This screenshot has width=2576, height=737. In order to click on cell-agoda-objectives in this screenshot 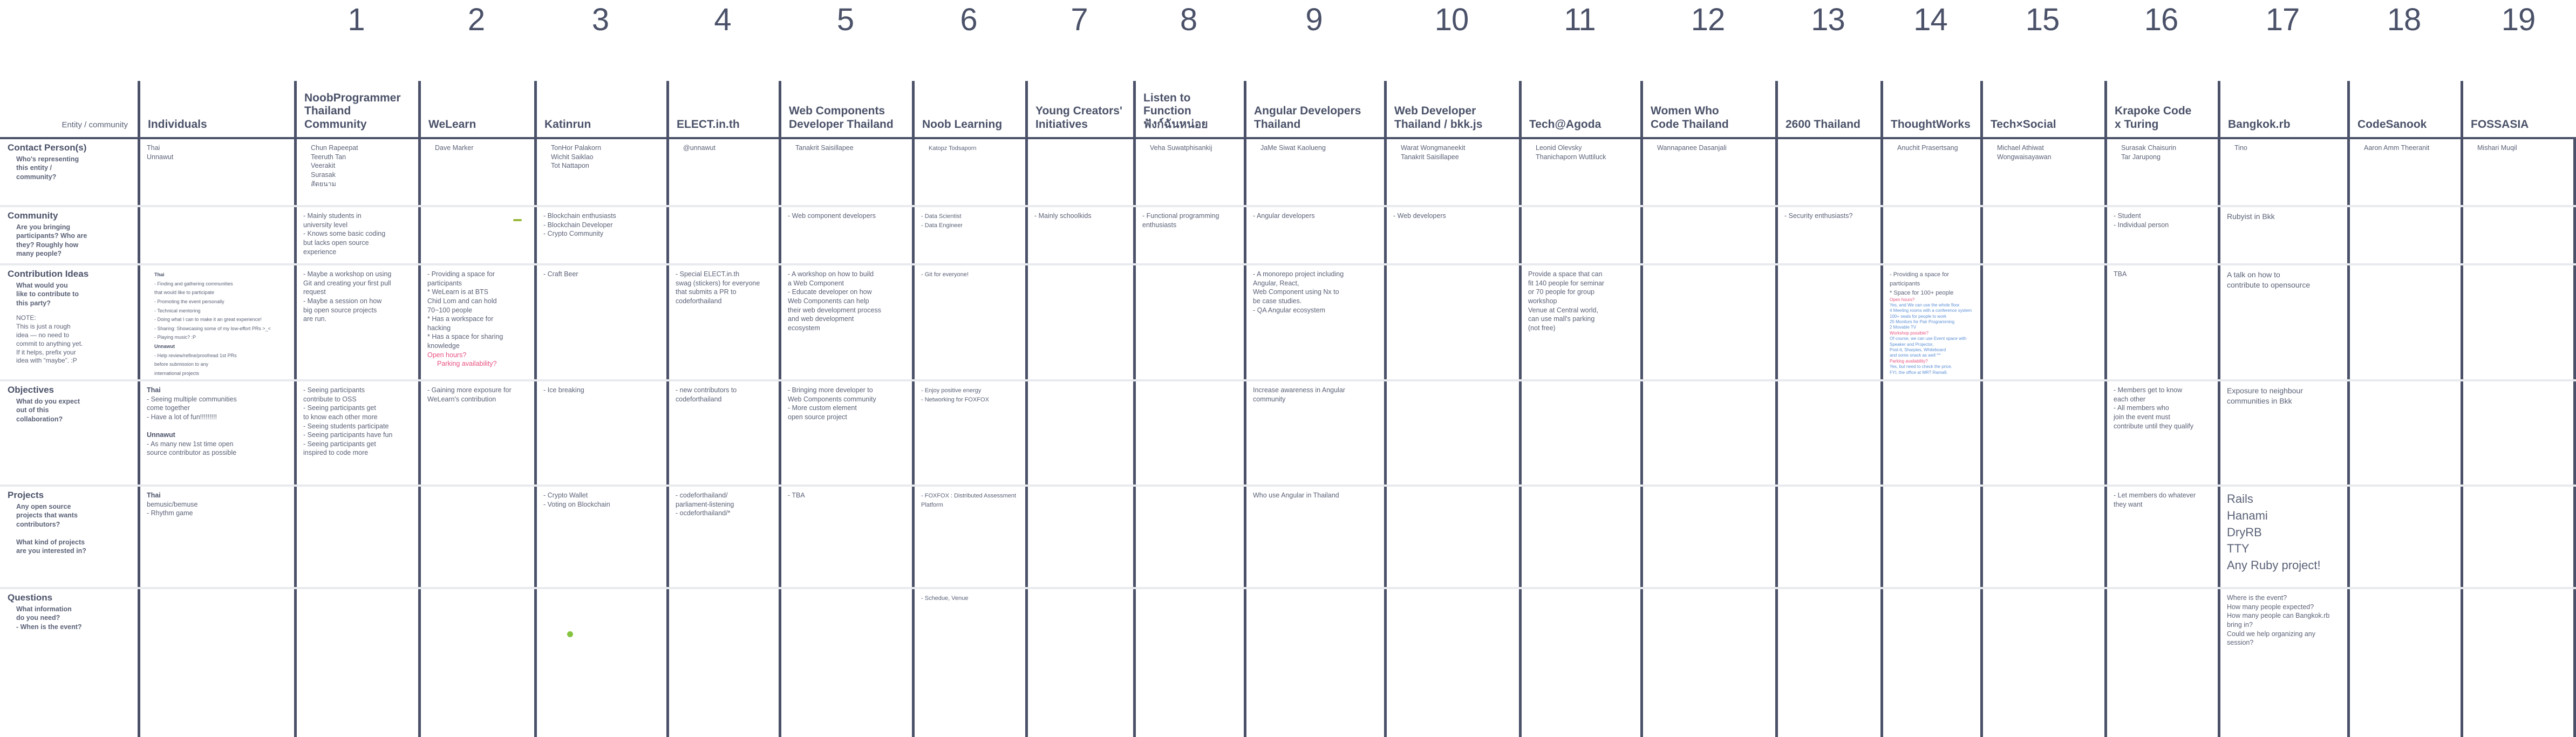, I will do `click(1580, 434)`.